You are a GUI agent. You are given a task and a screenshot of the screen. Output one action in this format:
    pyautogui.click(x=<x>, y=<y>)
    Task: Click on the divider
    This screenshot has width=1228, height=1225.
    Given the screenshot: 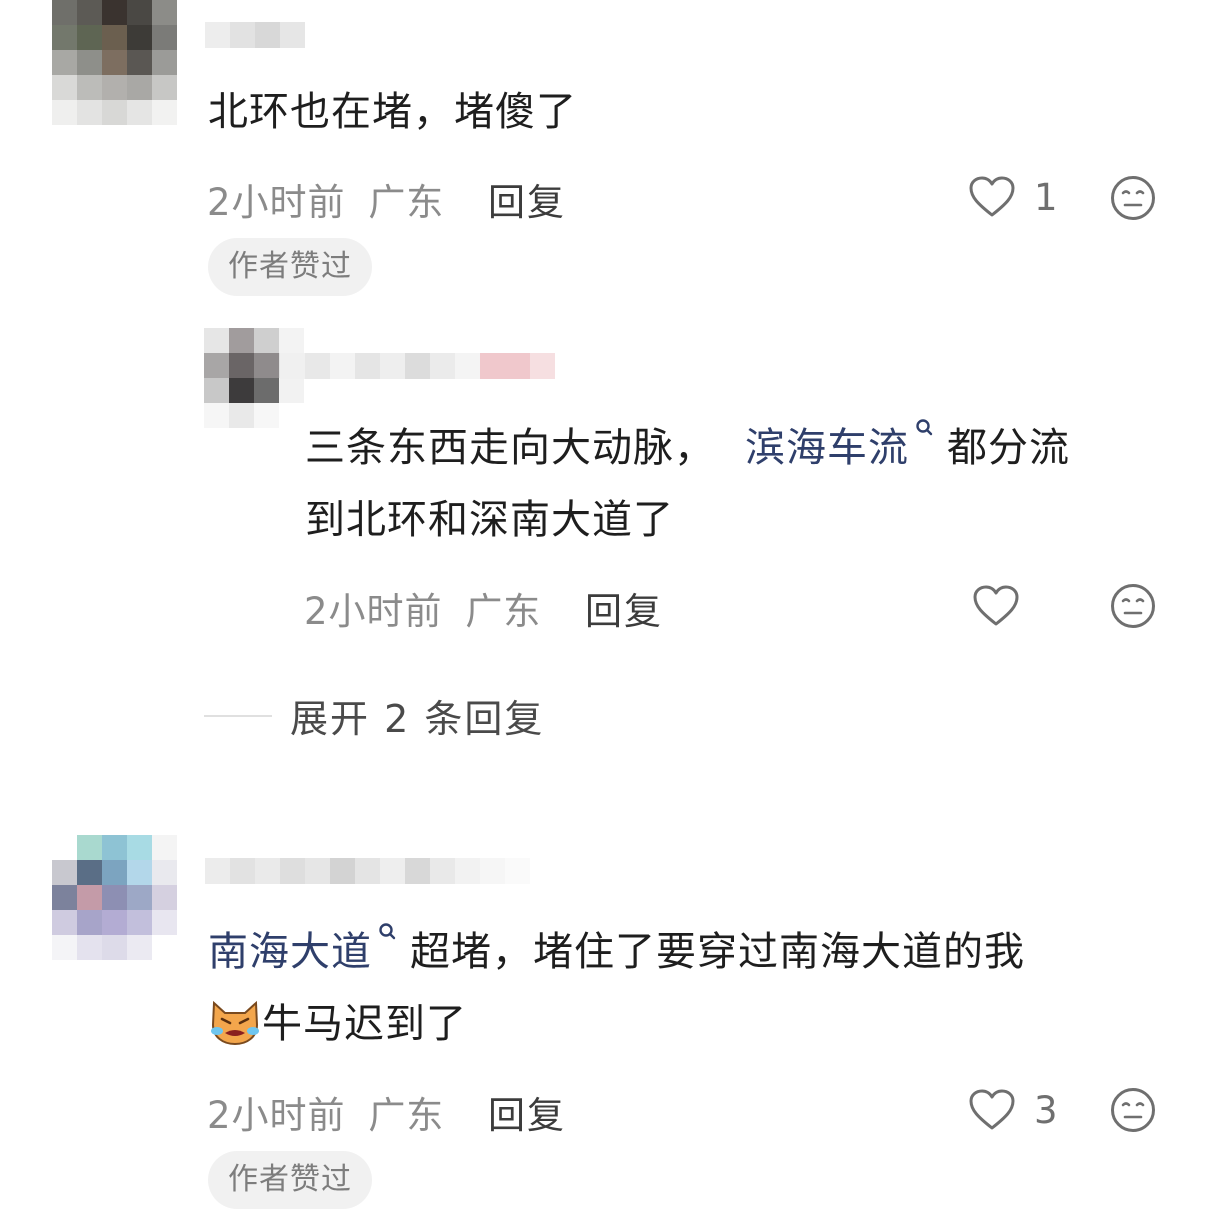 What is the action you would take?
    pyautogui.click(x=238, y=715)
    